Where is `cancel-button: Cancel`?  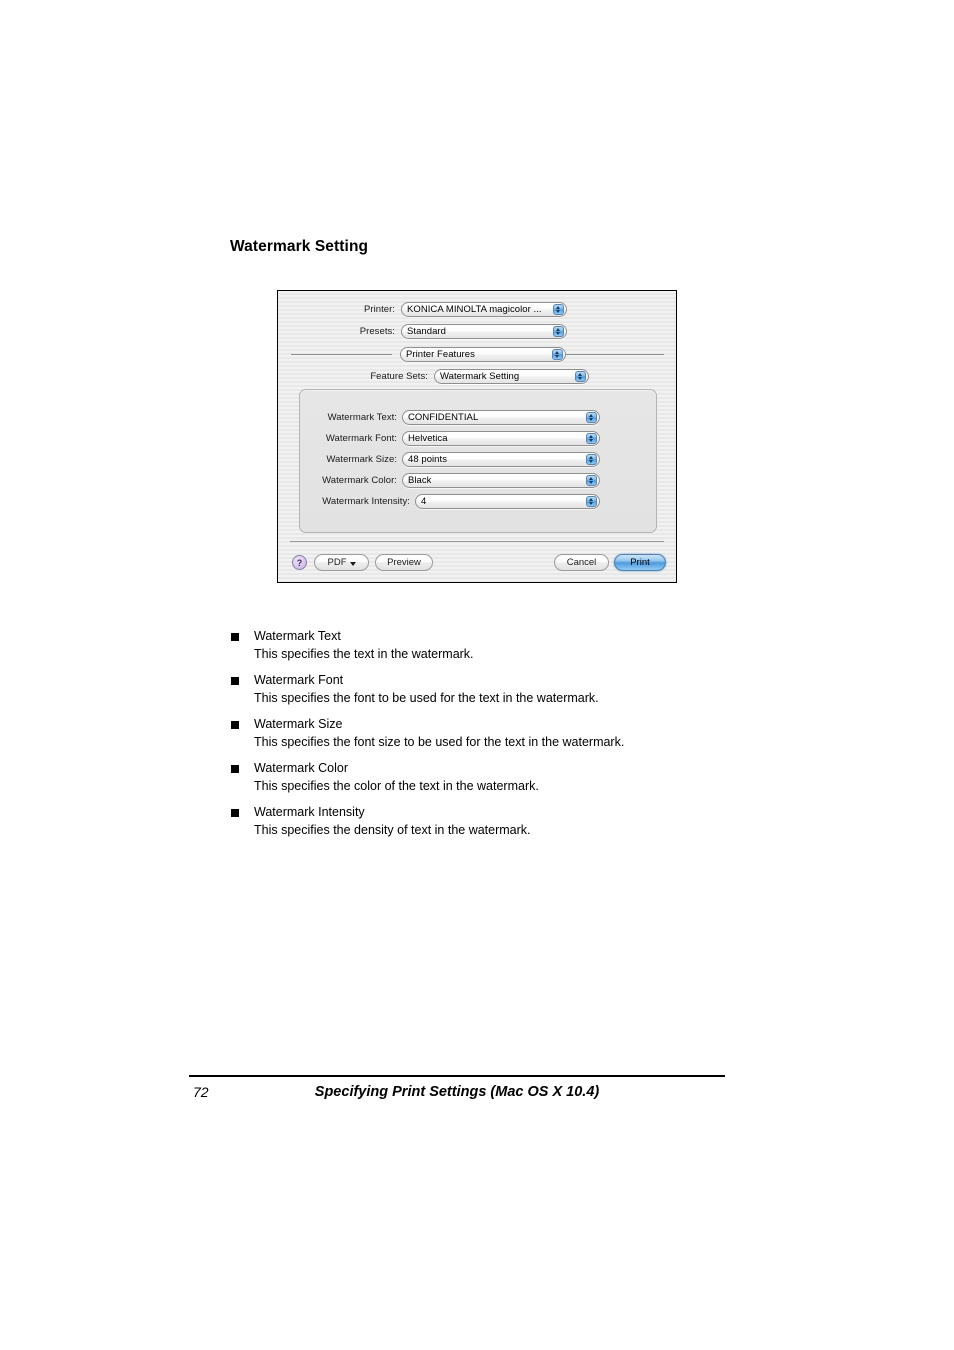 cancel-button: Cancel is located at coordinates (581, 562).